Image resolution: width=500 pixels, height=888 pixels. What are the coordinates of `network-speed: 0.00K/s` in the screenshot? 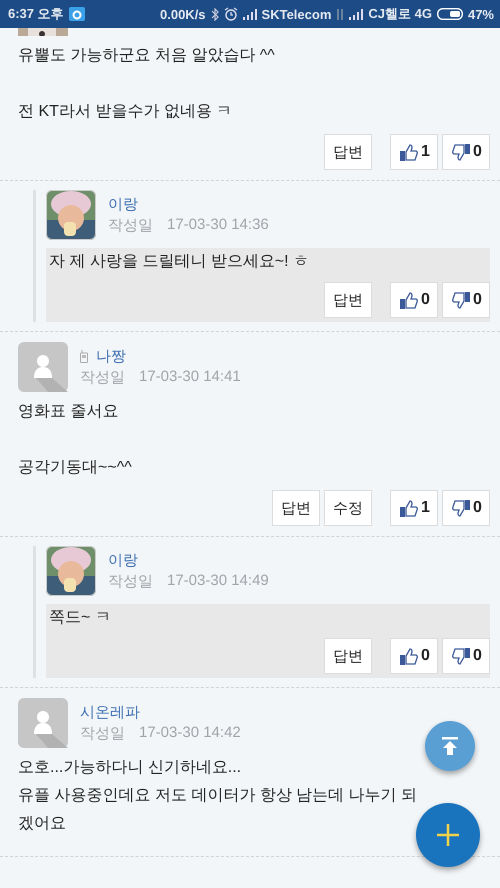 It's located at (183, 14).